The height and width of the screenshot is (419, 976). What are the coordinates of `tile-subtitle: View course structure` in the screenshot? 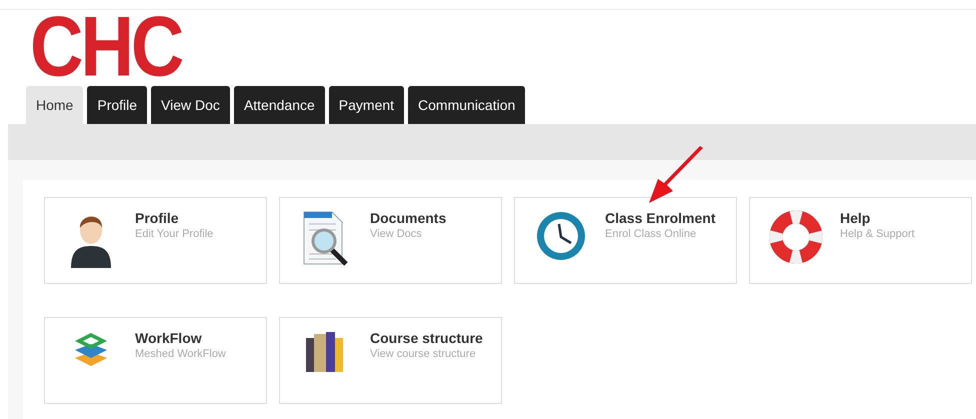 It's located at (423, 354).